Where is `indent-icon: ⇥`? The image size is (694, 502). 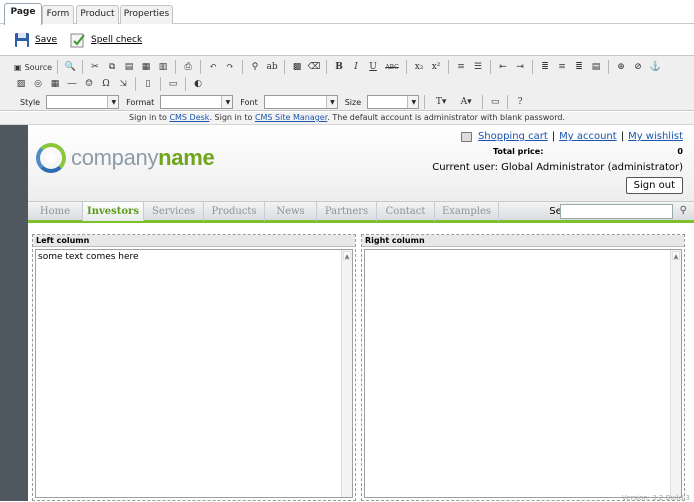
indent-icon: ⇥ is located at coordinates (520, 67).